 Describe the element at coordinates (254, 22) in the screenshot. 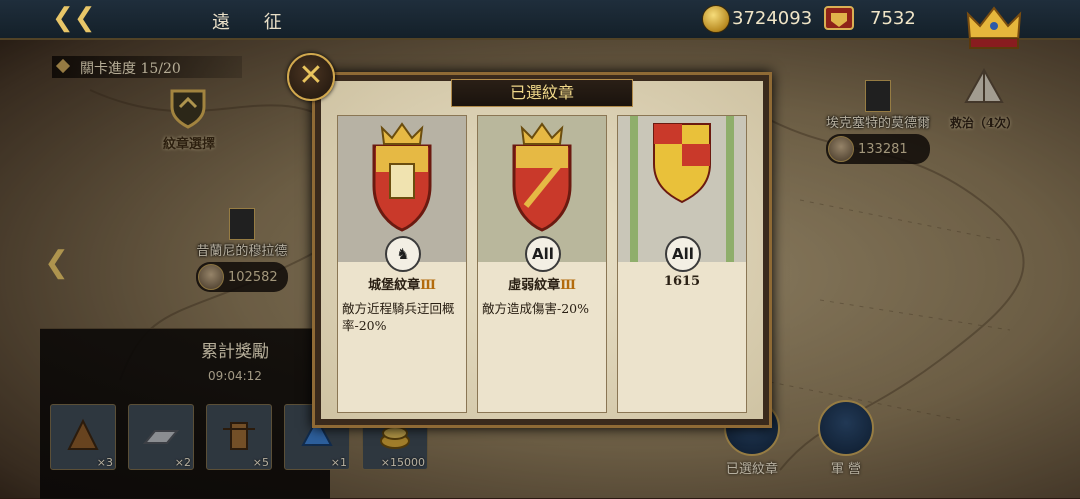

I see `page-title: 遠 征` at that location.